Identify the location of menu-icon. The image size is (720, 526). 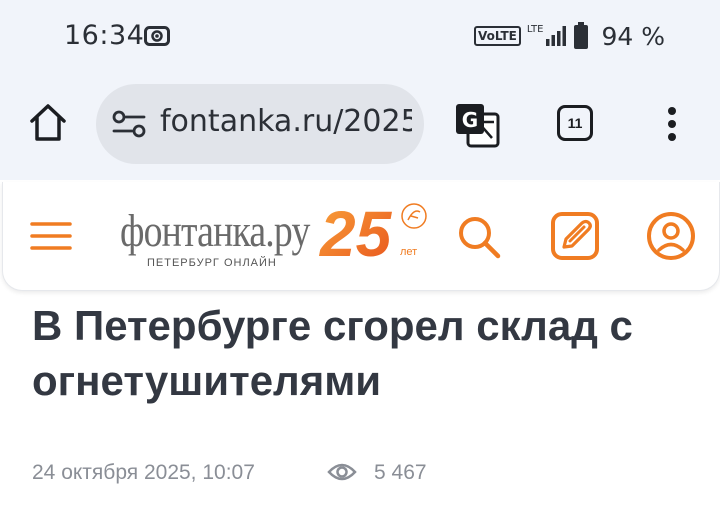
(51, 236).